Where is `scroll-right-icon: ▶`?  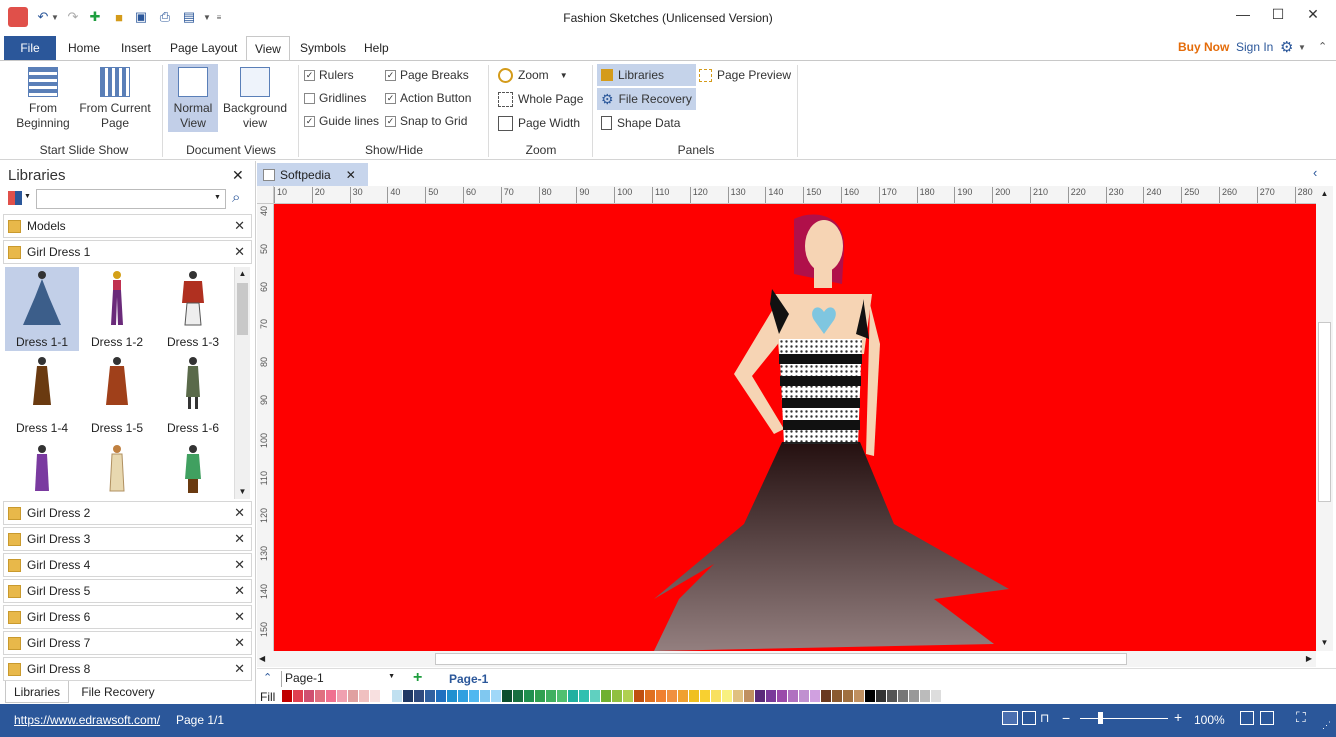
scroll-right-icon: ▶ is located at coordinates (1309, 659).